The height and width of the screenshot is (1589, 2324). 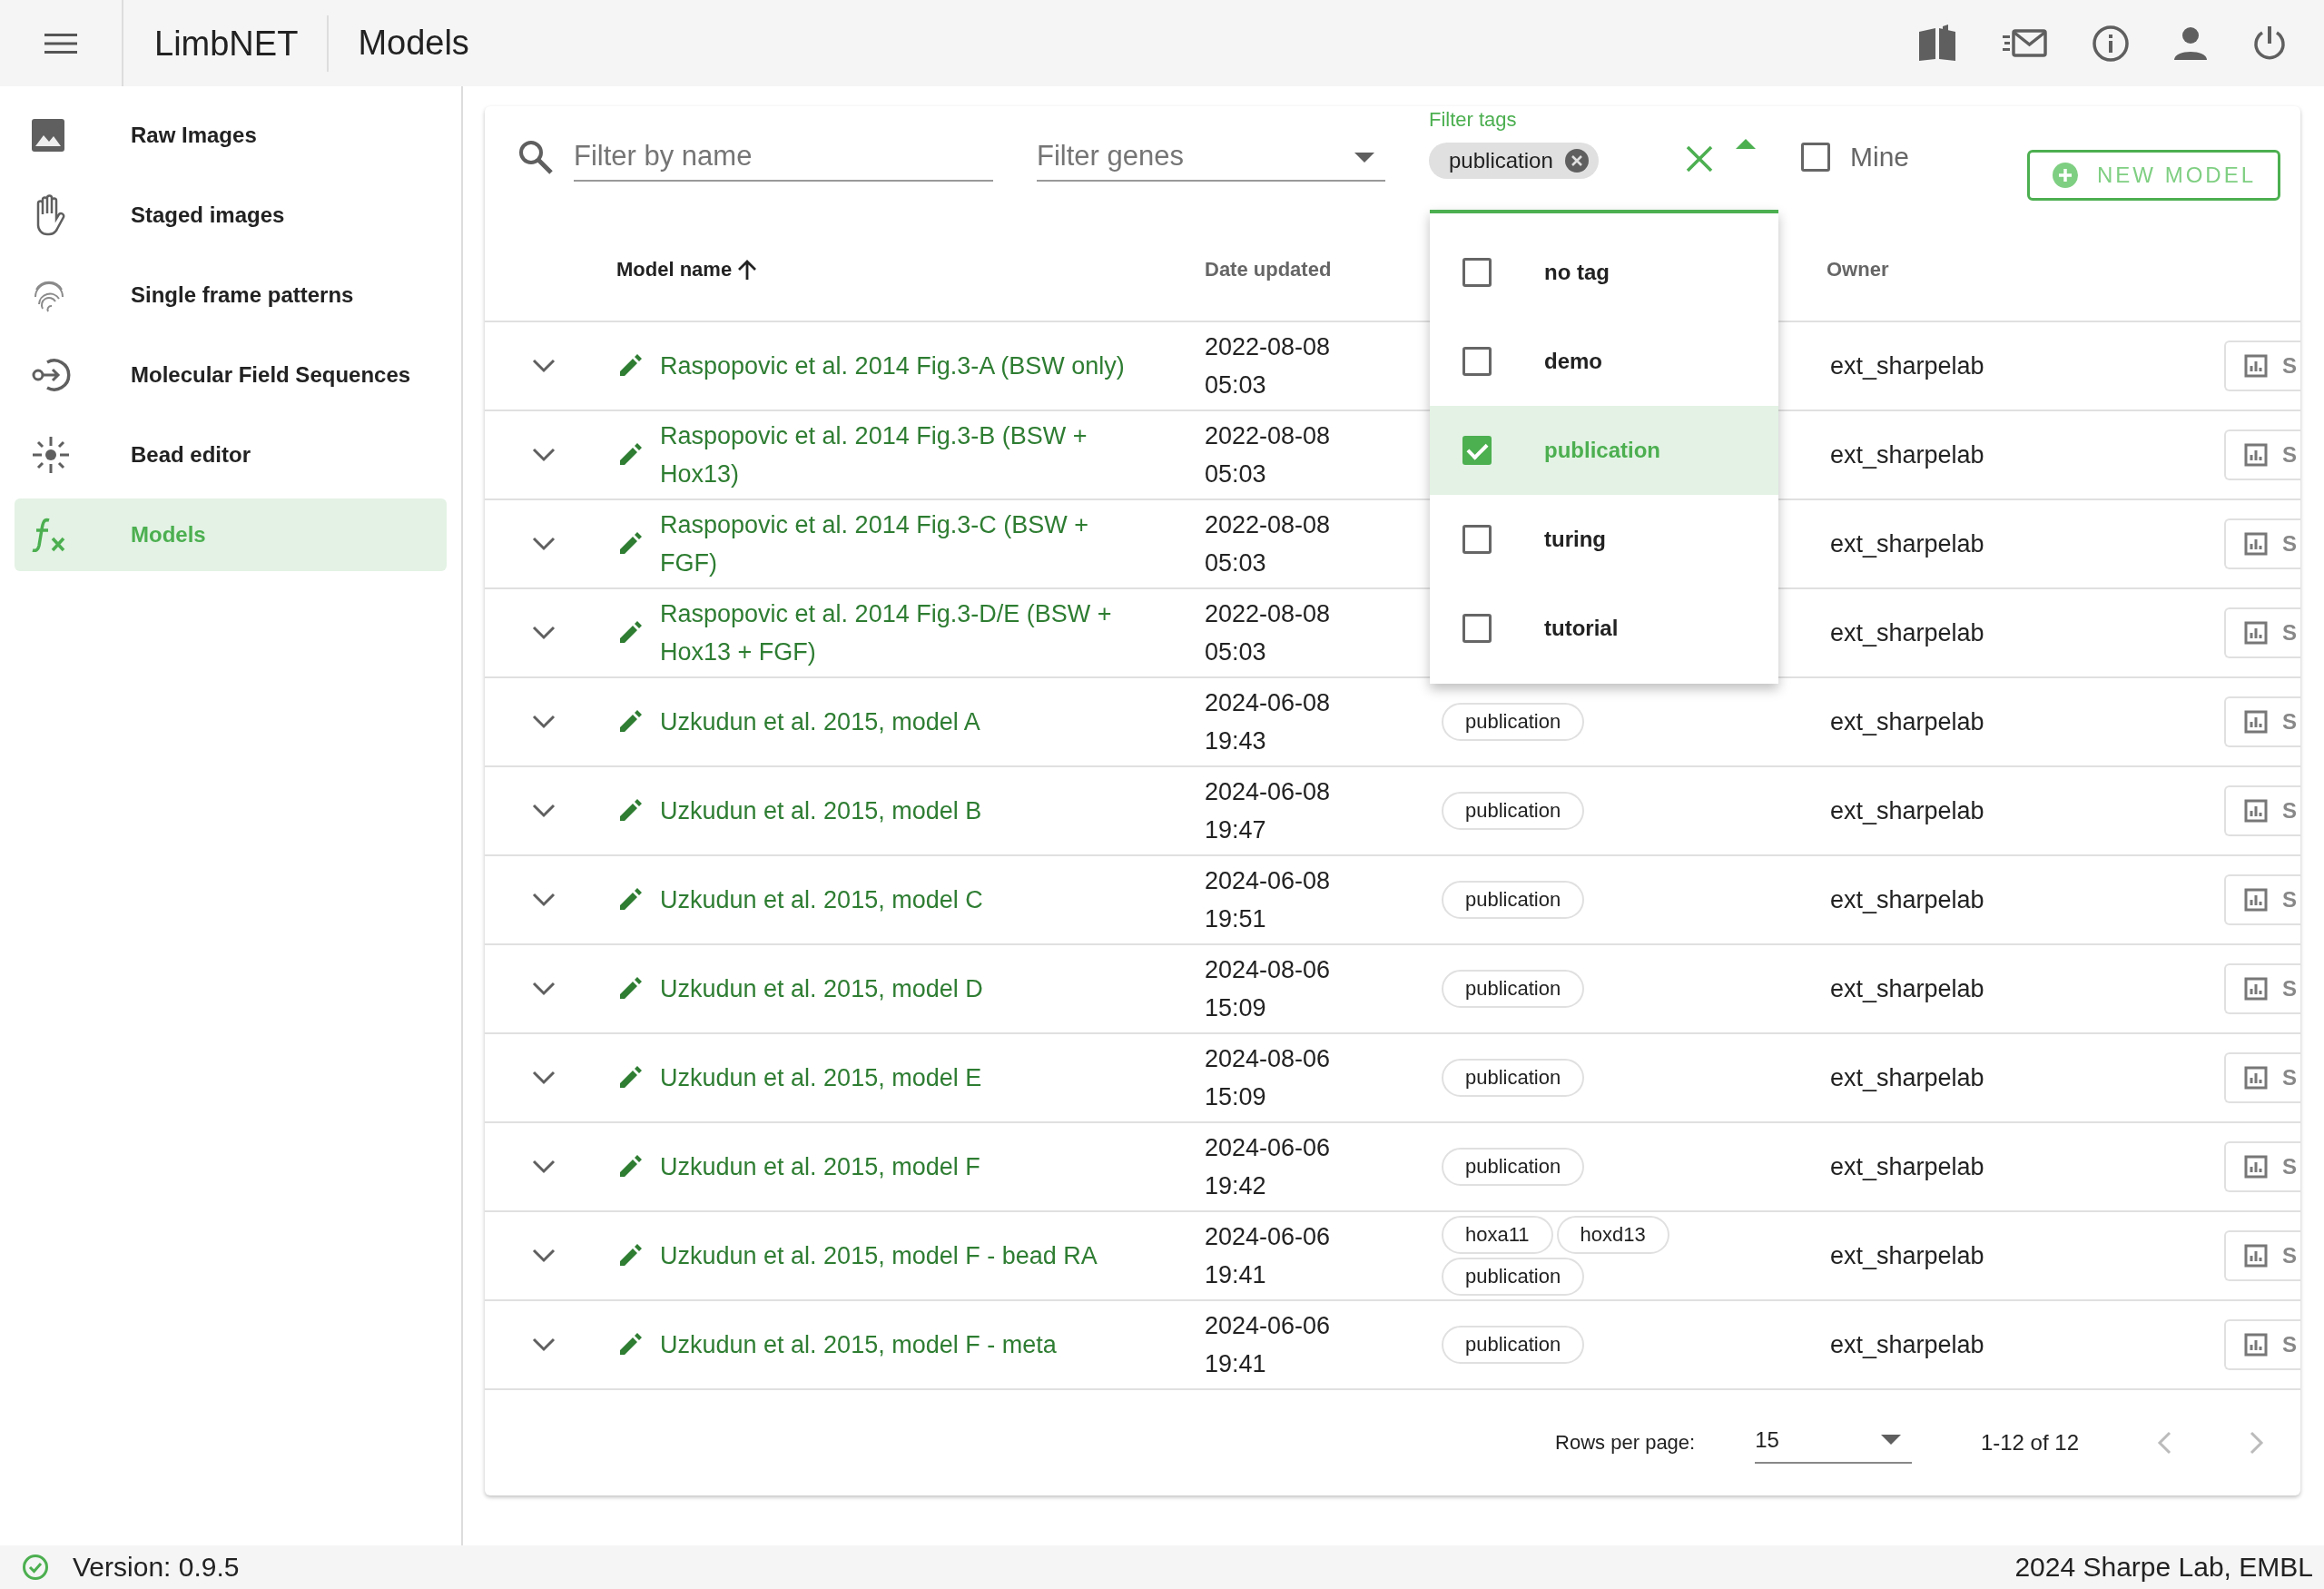 What do you see at coordinates (1907, 543) in the screenshot?
I see `owner-cell: ext_sharpelab` at bounding box center [1907, 543].